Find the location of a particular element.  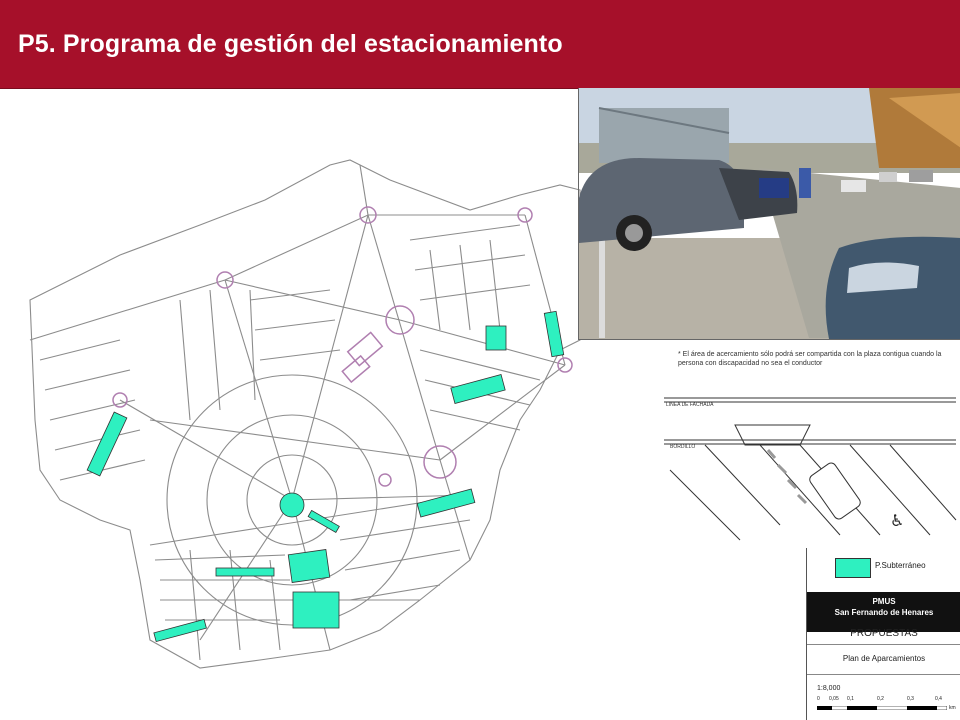

legend-swatch-parking is located at coordinates (853, 568).